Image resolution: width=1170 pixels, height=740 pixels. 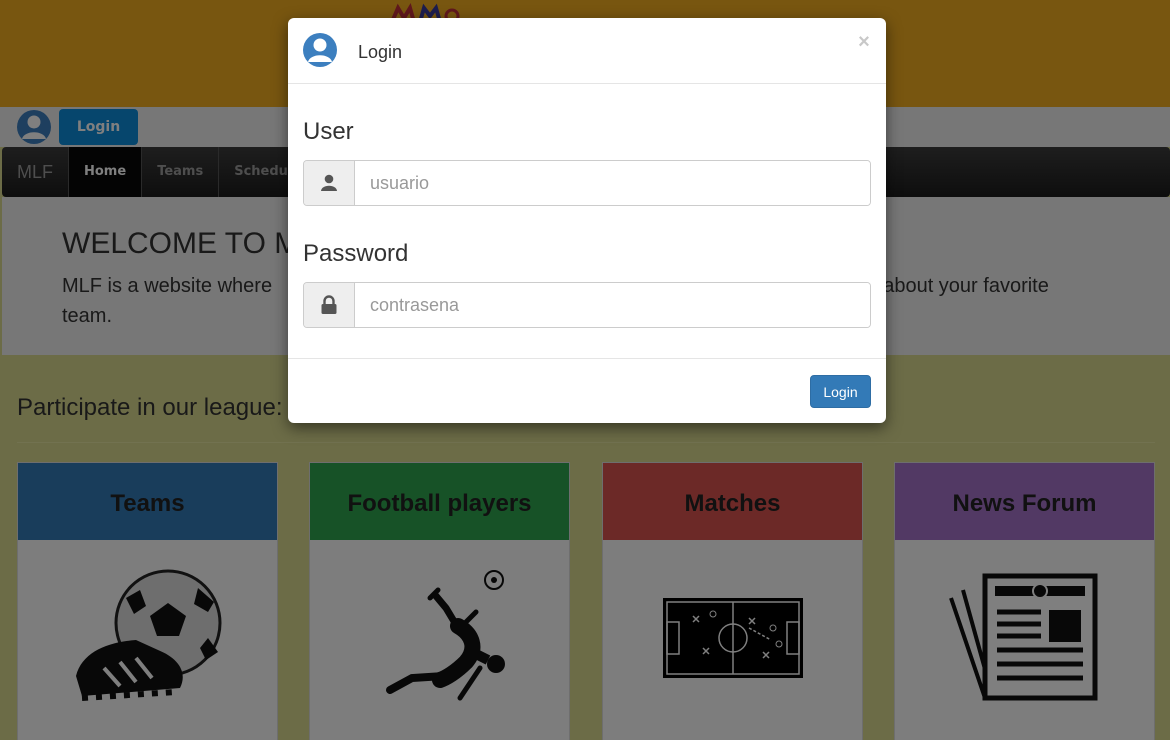 I want to click on lock-icon, so click(x=329, y=305).